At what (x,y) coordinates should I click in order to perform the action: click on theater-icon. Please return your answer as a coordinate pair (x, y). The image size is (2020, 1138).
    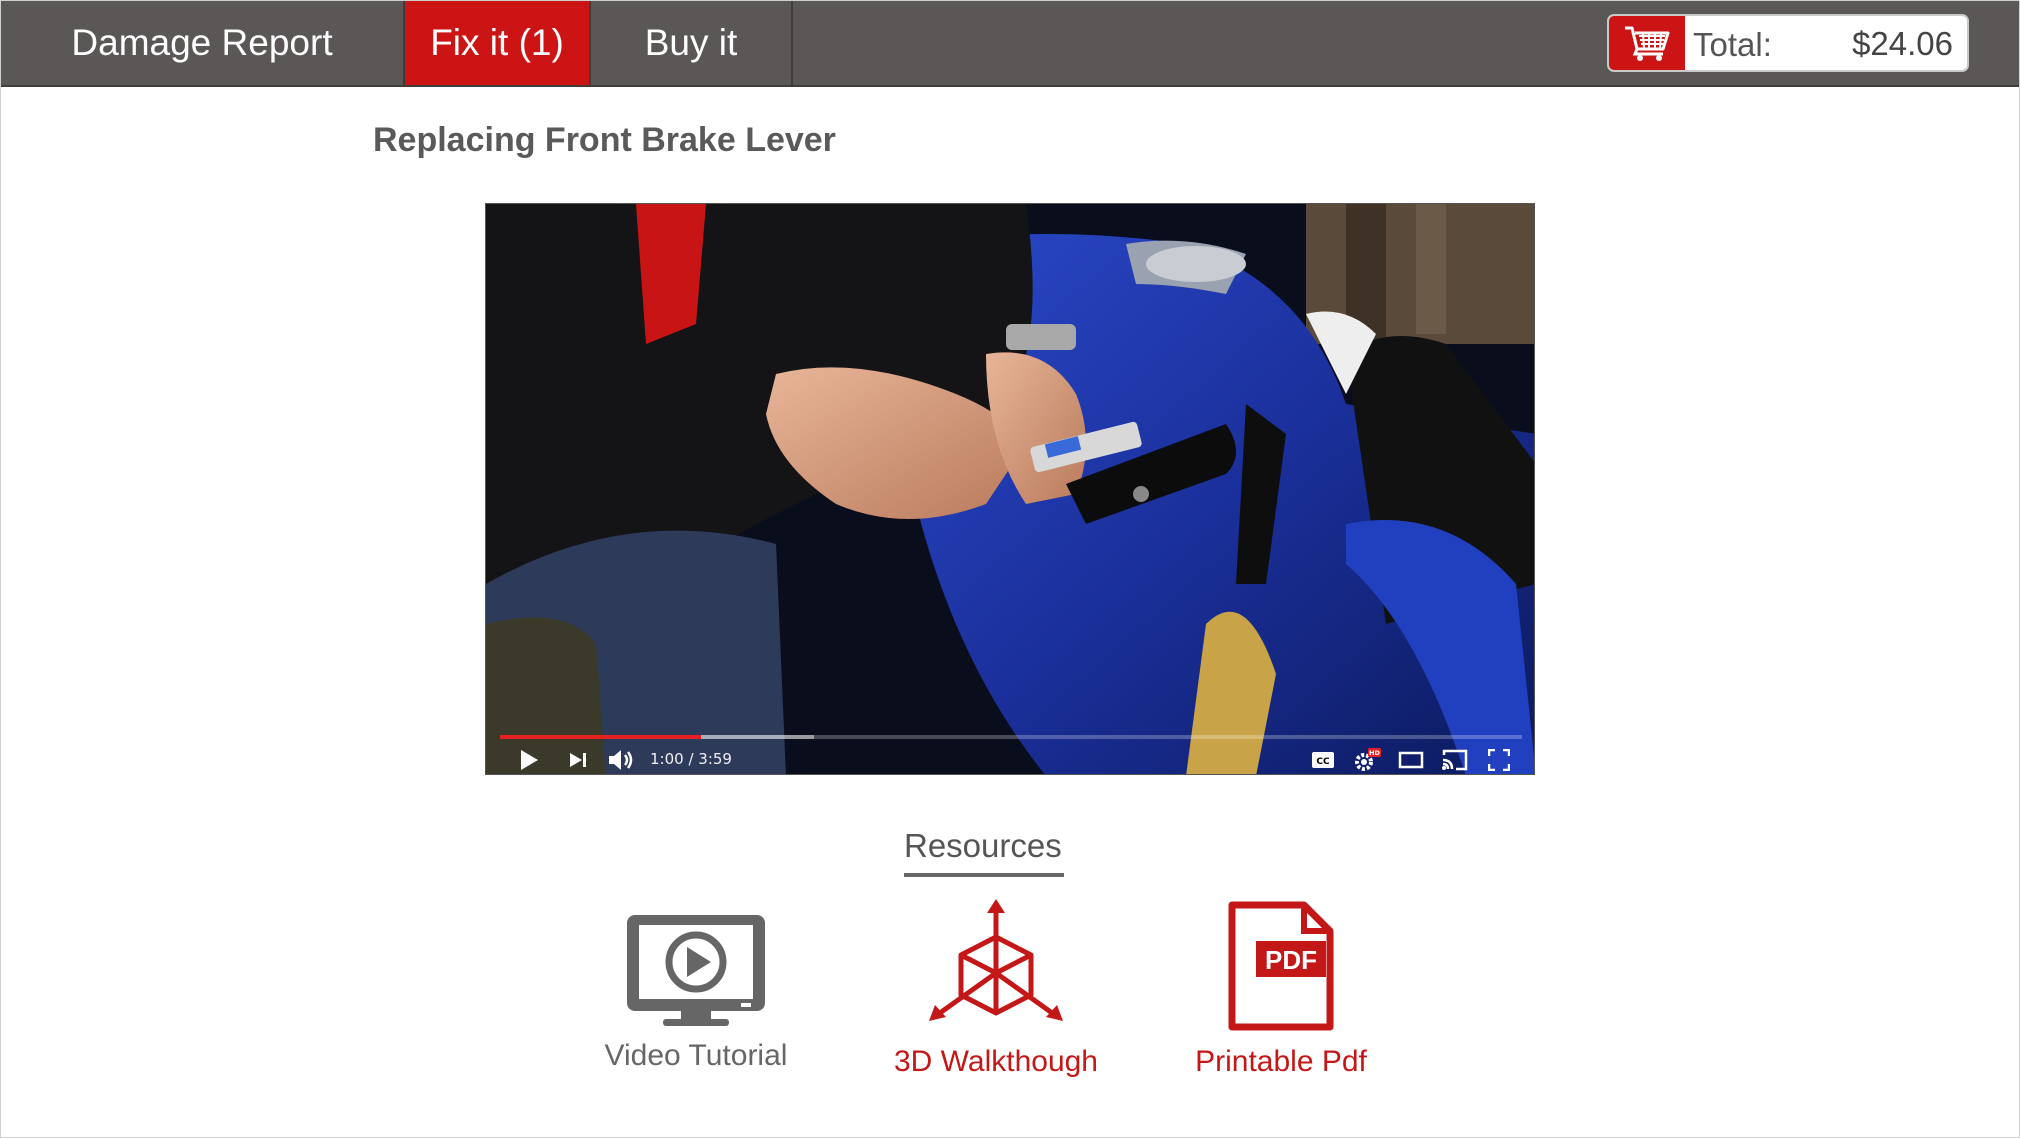
    Looking at the image, I should click on (1411, 760).